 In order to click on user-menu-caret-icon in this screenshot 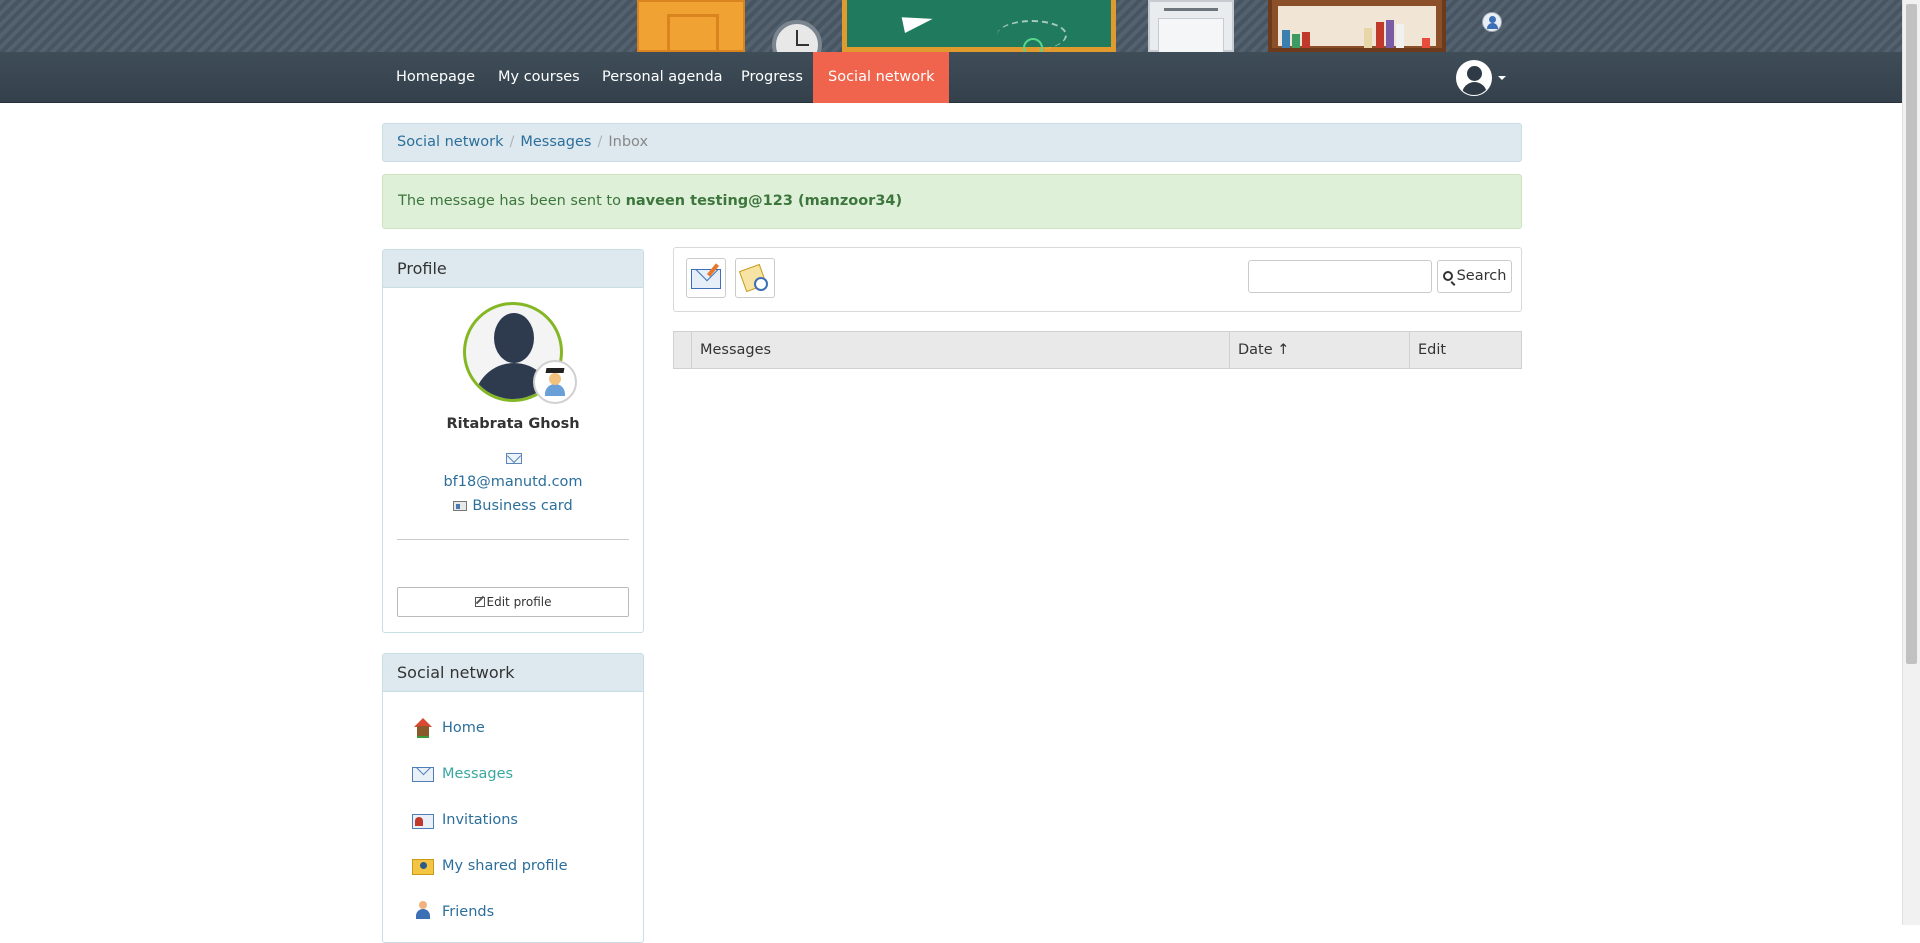, I will do `click(1502, 78)`.